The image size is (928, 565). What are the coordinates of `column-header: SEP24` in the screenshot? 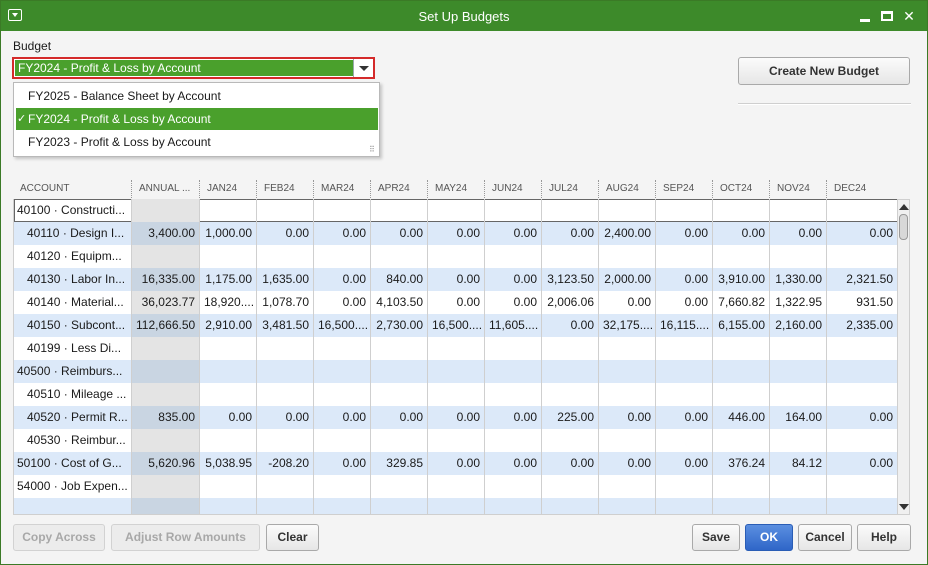 It's located at (683, 189).